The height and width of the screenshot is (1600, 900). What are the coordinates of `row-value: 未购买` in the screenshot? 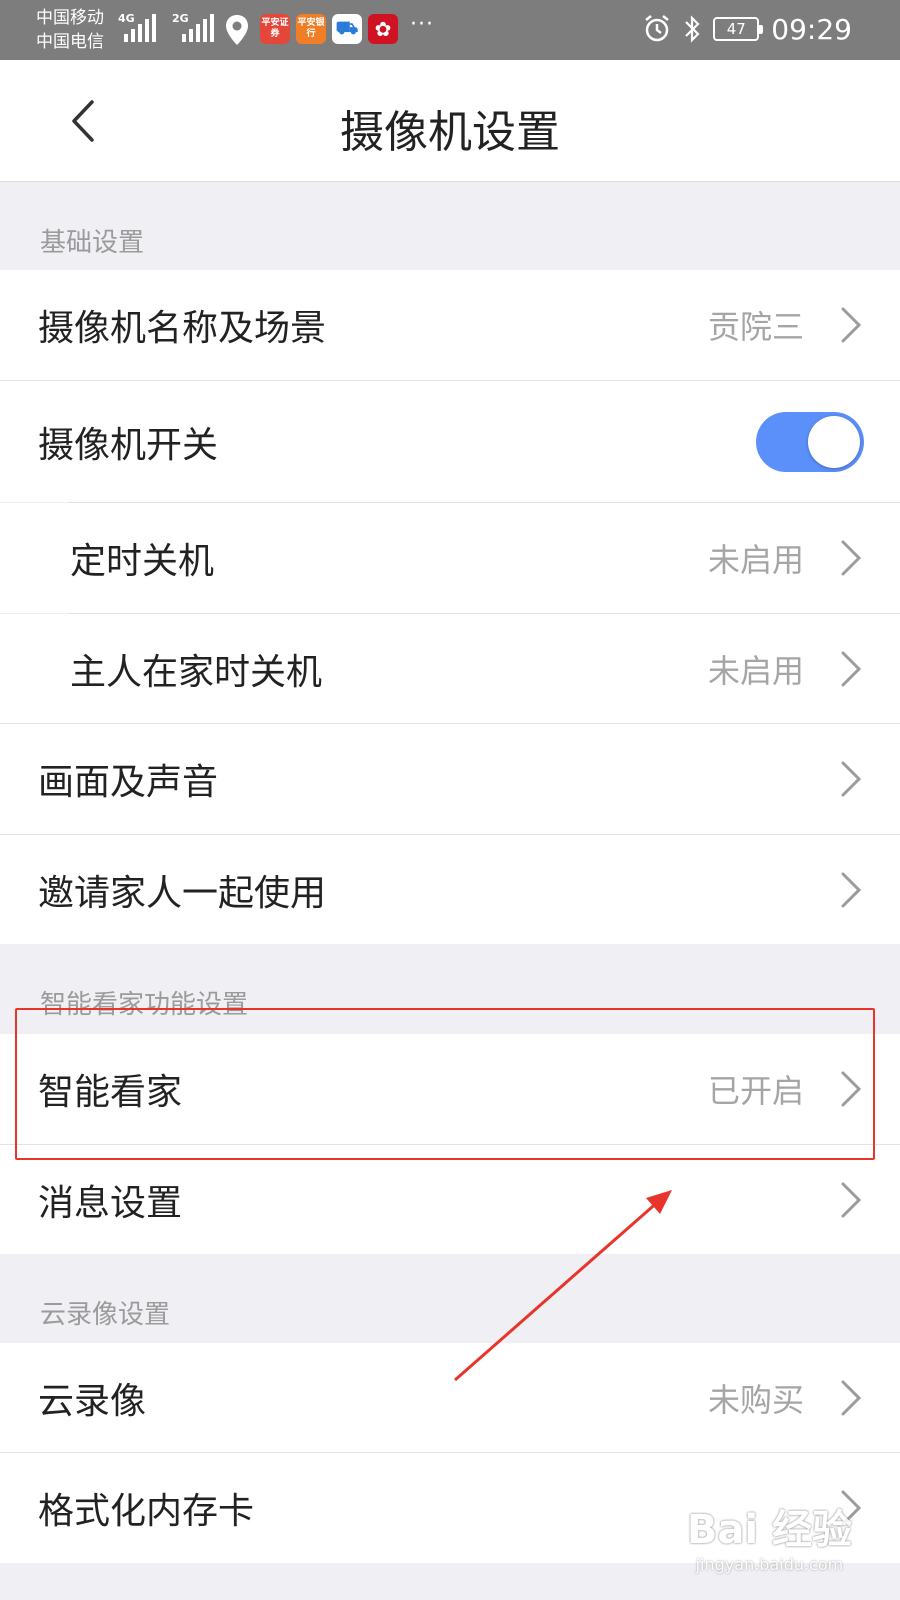 It's located at (755, 1399).